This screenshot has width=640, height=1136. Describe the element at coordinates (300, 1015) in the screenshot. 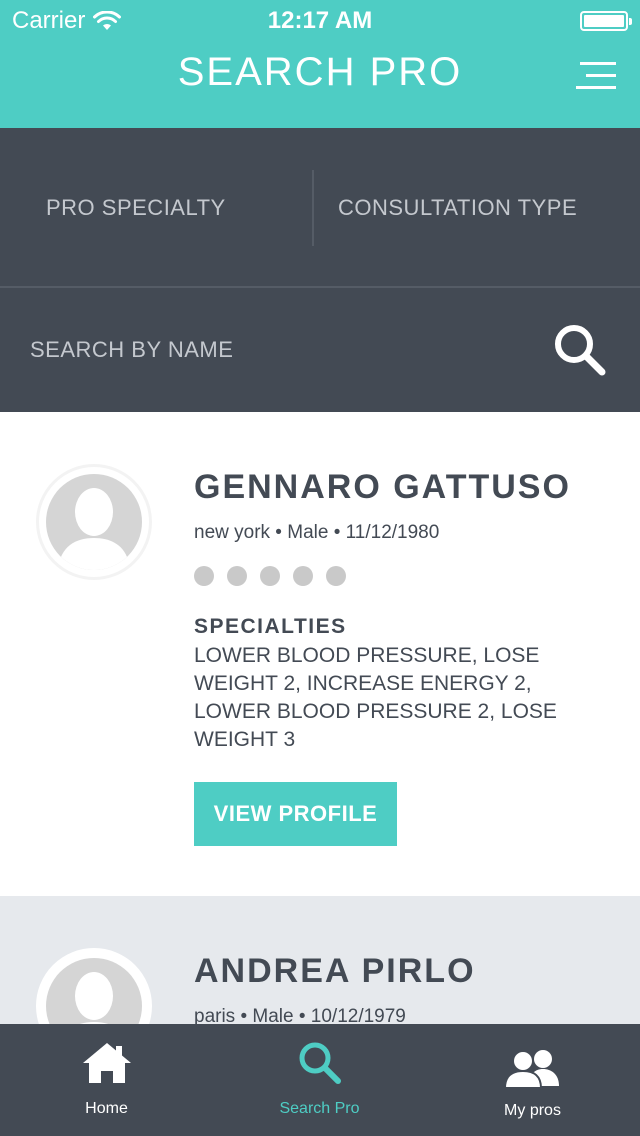

I see `pro-details: paris • Male • 10/12/1979` at that location.